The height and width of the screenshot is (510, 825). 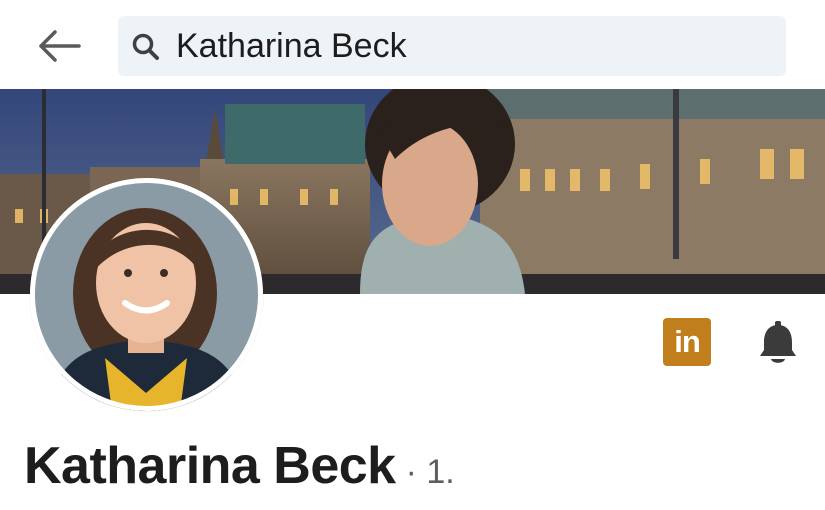 I want to click on arrow-left-icon, so click(x=60, y=46).